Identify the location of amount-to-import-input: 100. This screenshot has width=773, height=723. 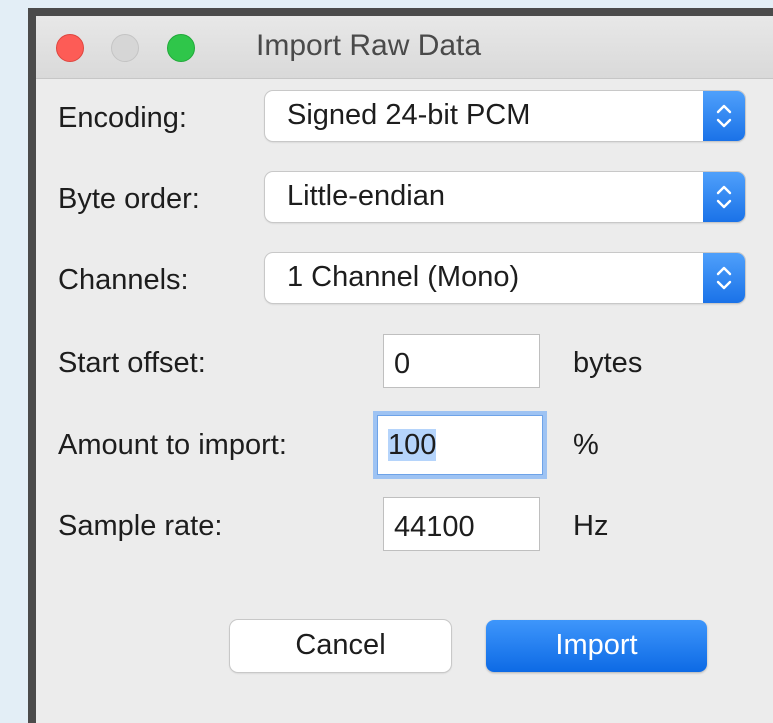
(460, 445).